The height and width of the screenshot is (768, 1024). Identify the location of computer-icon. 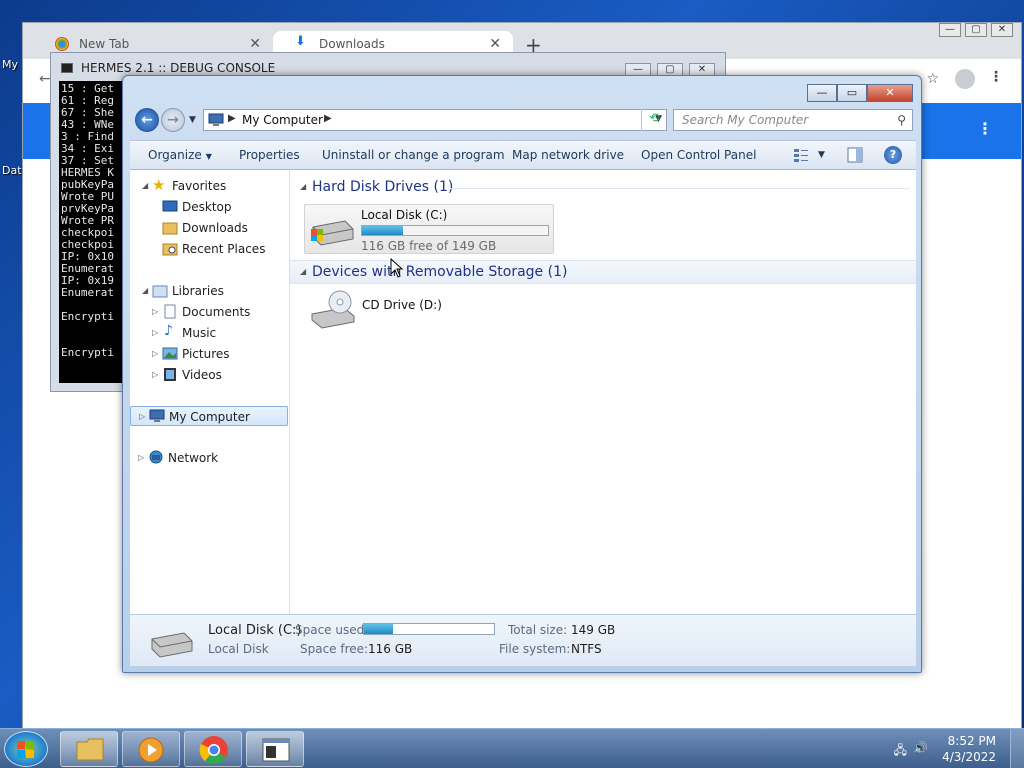
(157, 415).